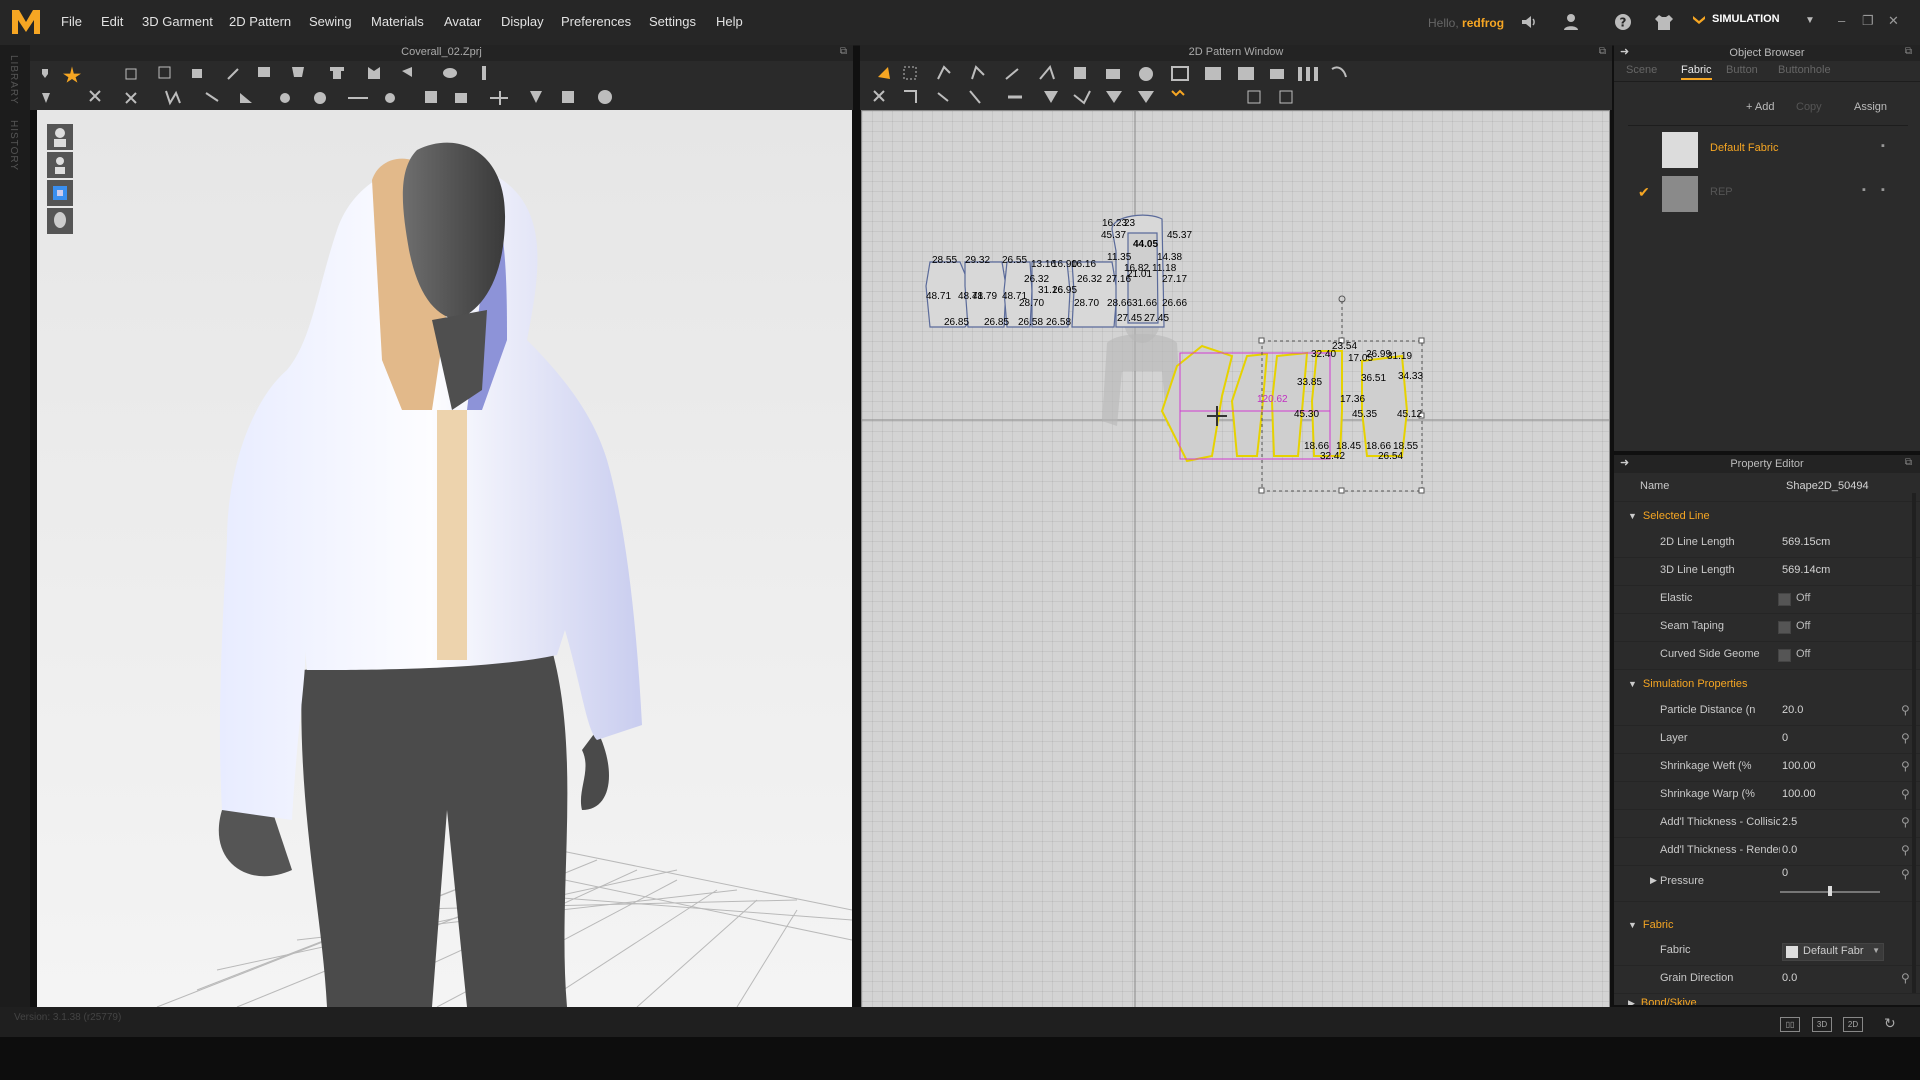 The width and height of the screenshot is (1920, 1080). Describe the element at coordinates (1571, 22) in the screenshot. I see `user-icon` at that location.